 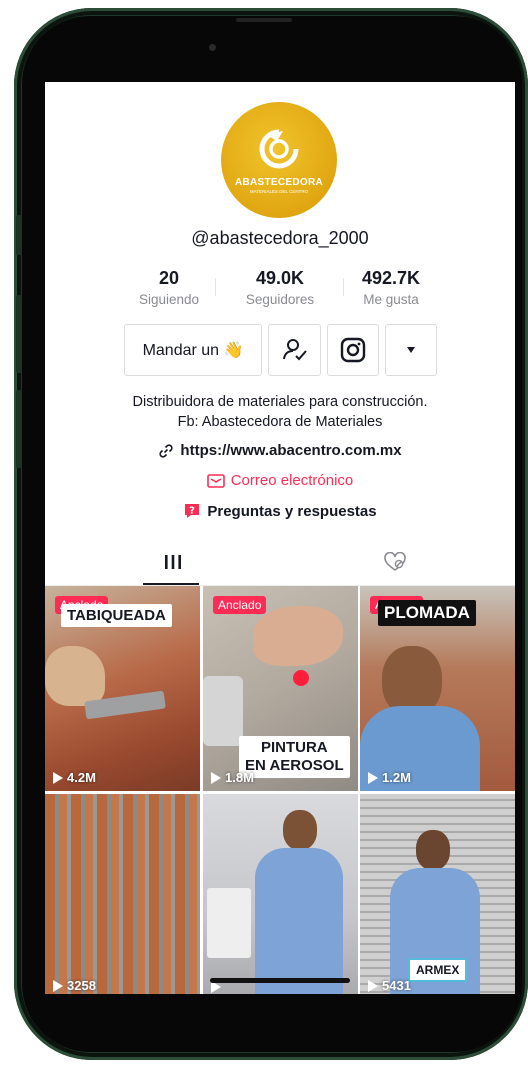 I want to click on followers-count: 49.0K, so click(x=280, y=278).